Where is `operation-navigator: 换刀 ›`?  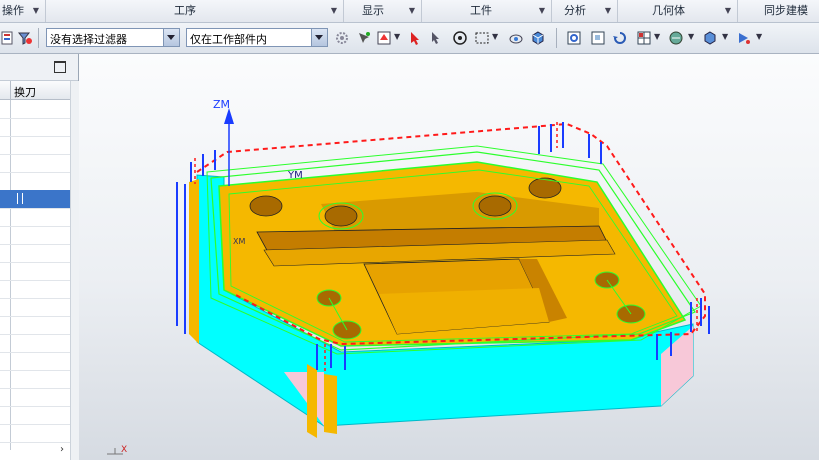
operation-navigator: 换刀 › is located at coordinates (39, 257).